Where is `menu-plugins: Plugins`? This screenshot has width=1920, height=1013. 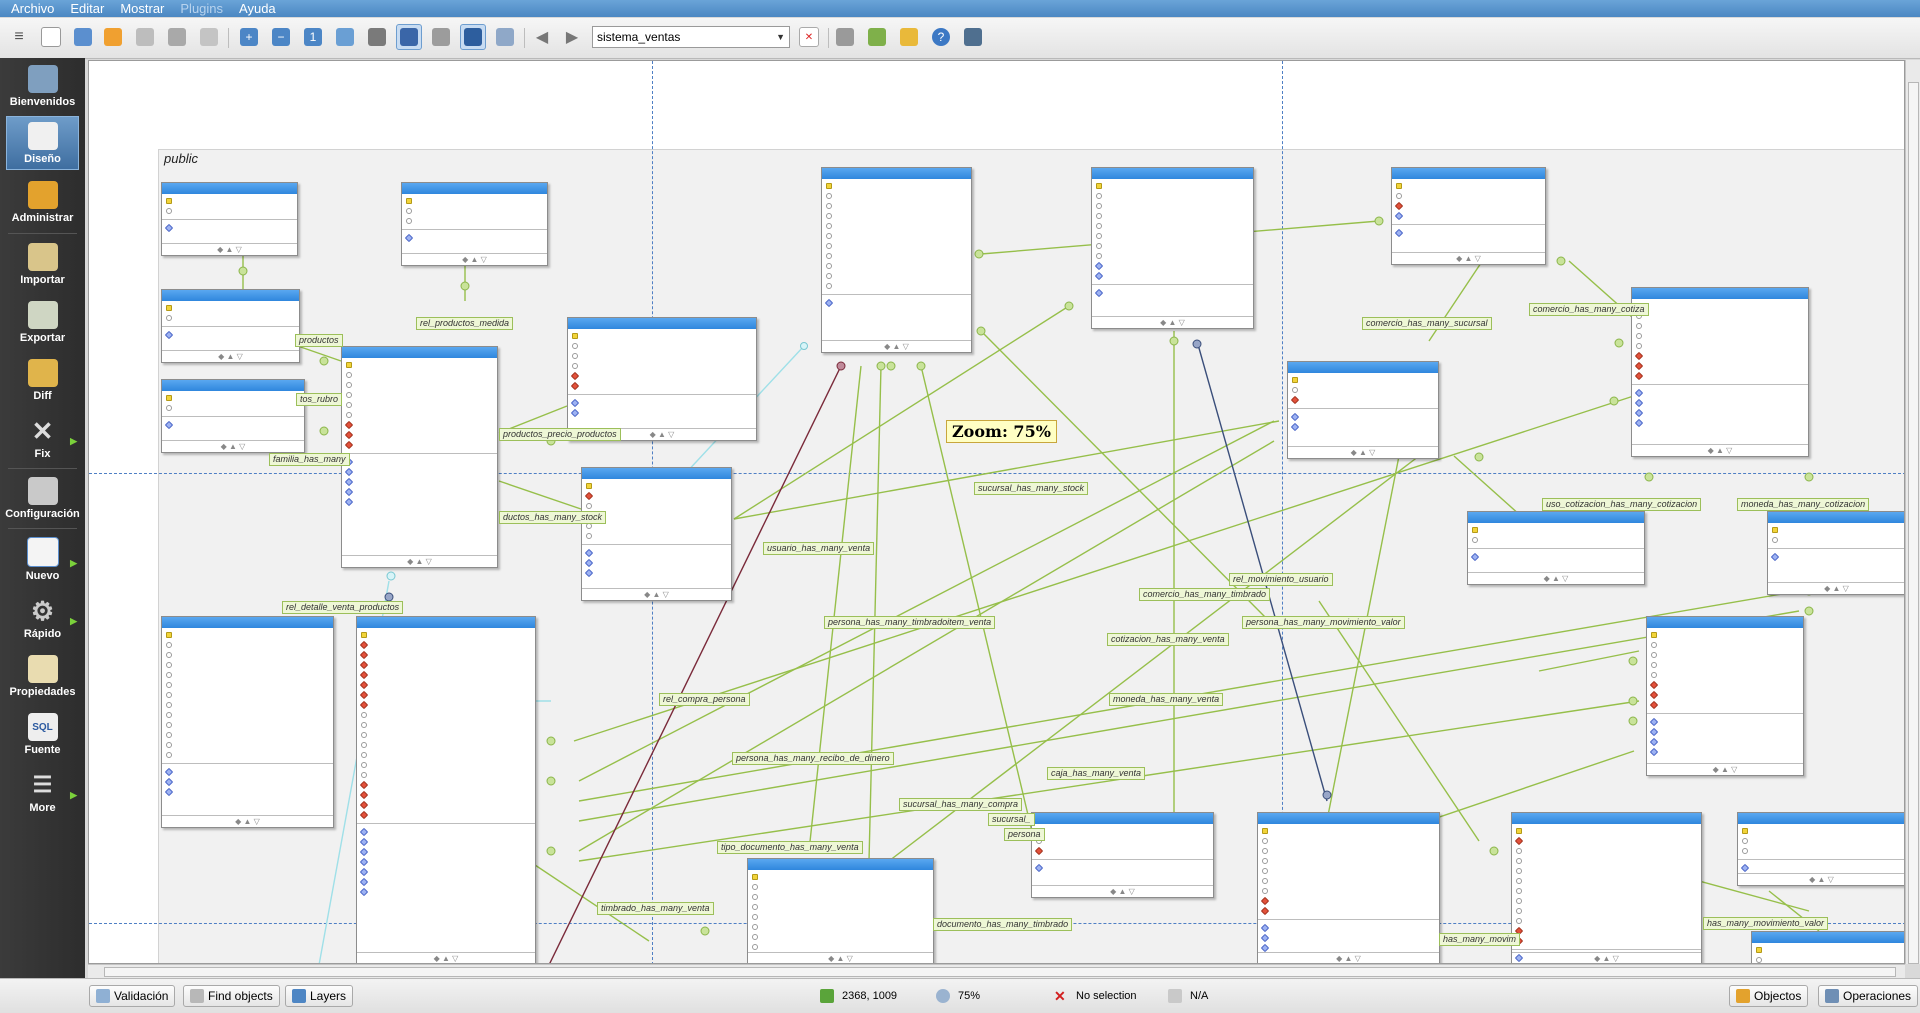
menu-plugins: Plugins is located at coordinates (201, 8).